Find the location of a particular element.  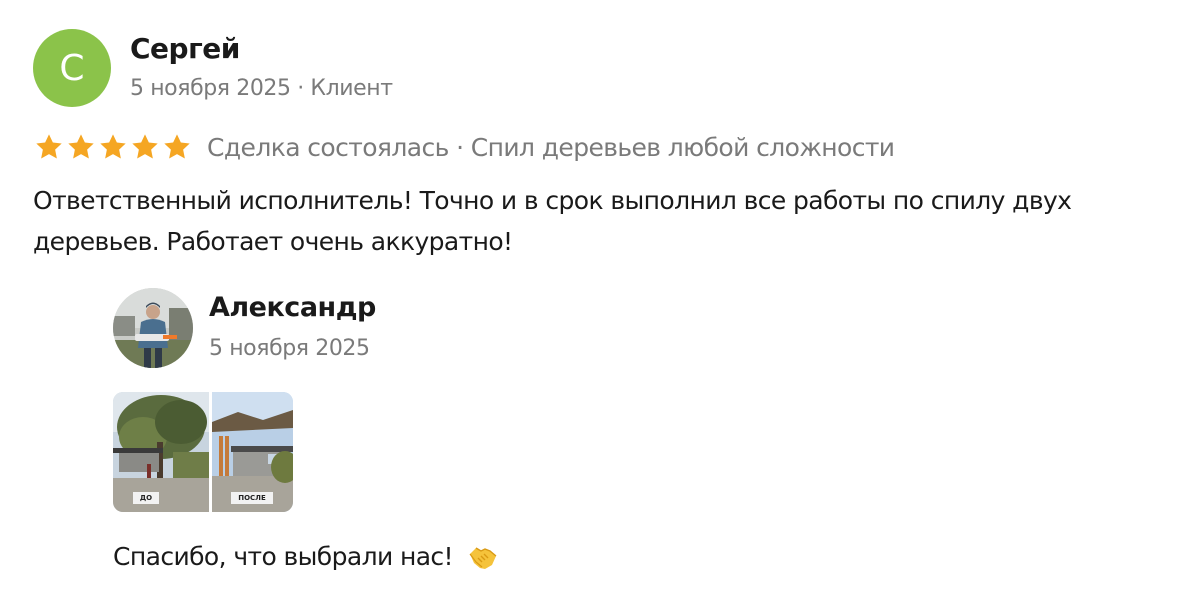

reply-date: 5 ноября 2025 is located at coordinates (289, 348).